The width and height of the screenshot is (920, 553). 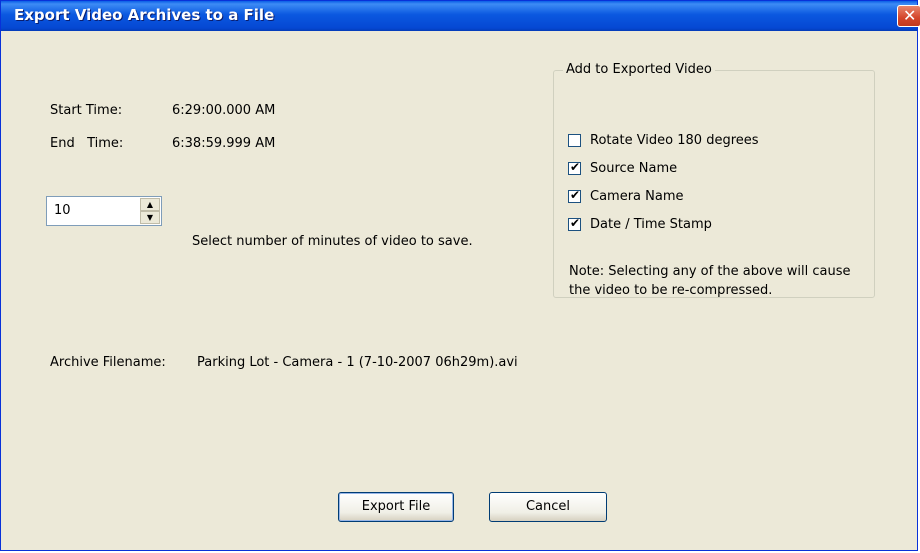 What do you see at coordinates (62, 210) in the screenshot?
I see `minutes-input: 10` at bounding box center [62, 210].